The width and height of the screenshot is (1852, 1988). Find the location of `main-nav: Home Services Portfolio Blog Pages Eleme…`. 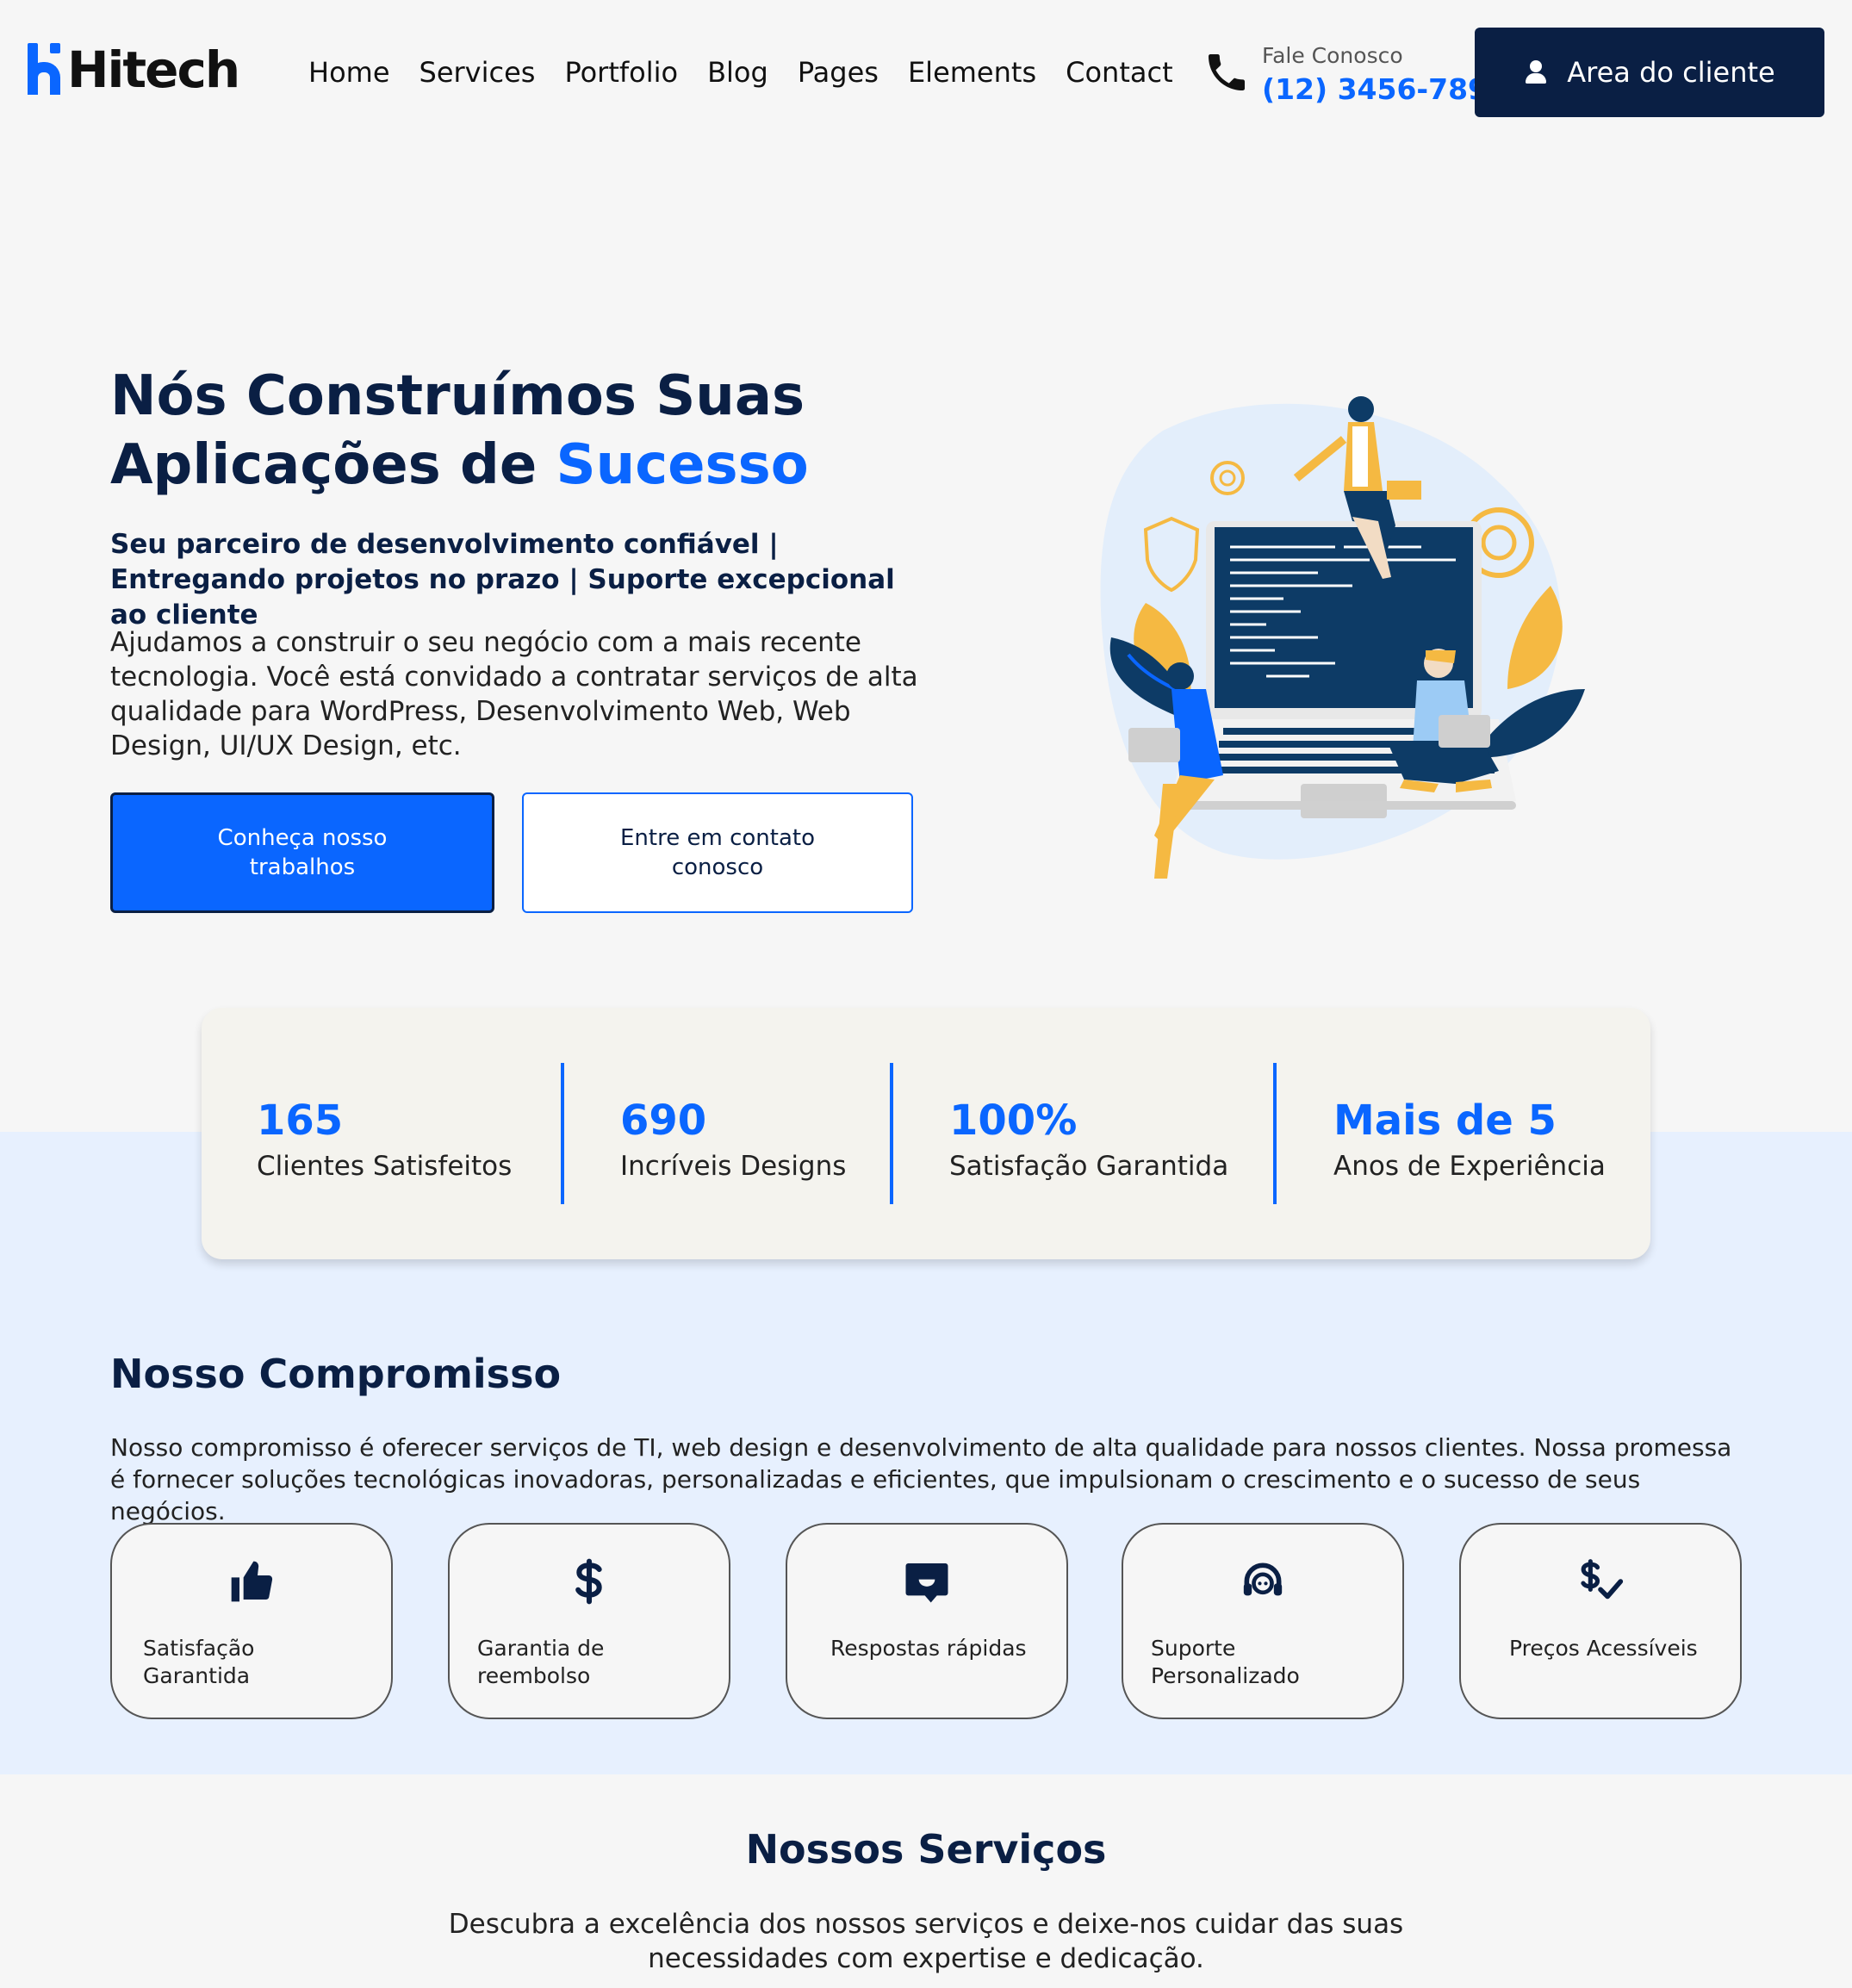

main-nav: Home Services Portfolio Blog Pages Eleme… is located at coordinates (755, 72).